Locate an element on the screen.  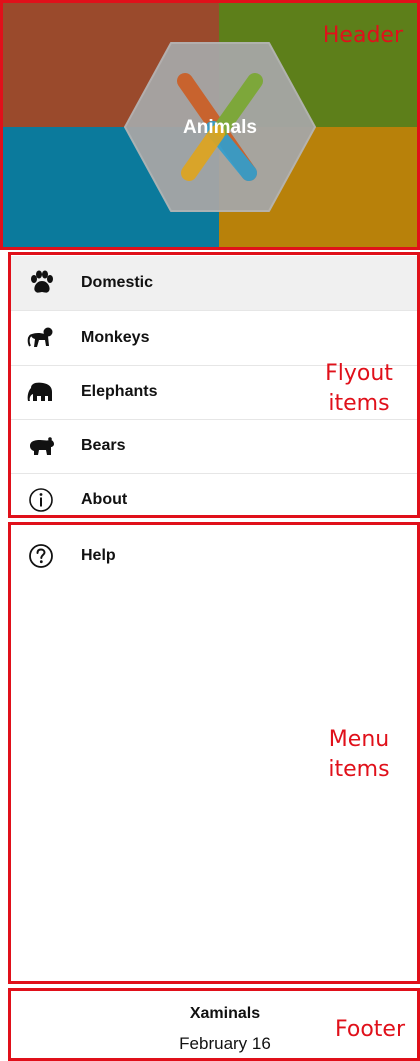
flyout-item-about: About is located at coordinates (214, 500).